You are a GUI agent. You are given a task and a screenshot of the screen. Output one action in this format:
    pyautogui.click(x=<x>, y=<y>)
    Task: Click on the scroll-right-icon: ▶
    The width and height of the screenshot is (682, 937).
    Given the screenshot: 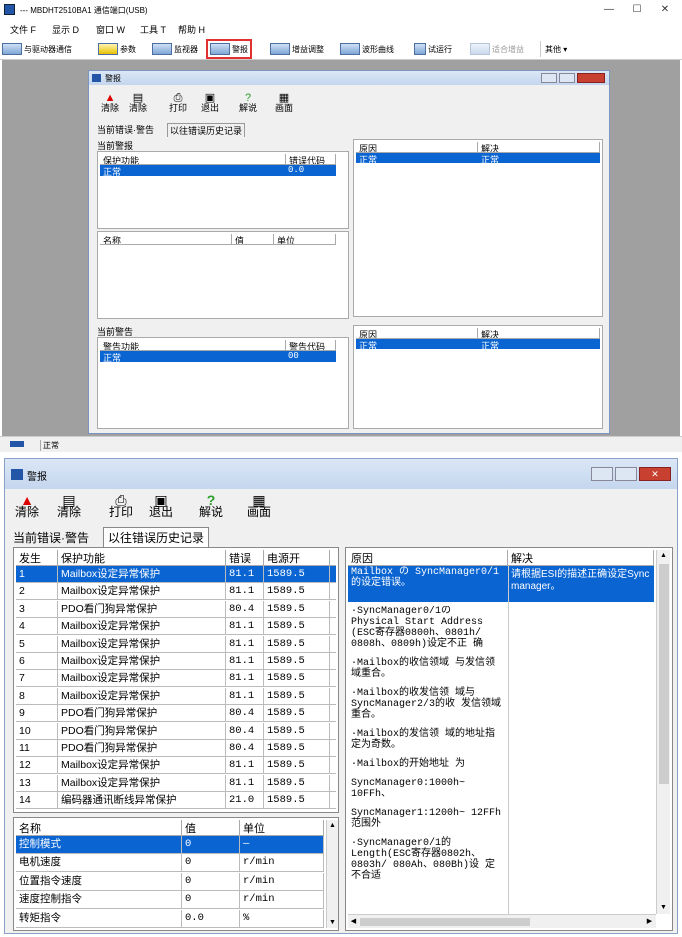 What is the action you would take?
    pyautogui.click(x=649, y=921)
    